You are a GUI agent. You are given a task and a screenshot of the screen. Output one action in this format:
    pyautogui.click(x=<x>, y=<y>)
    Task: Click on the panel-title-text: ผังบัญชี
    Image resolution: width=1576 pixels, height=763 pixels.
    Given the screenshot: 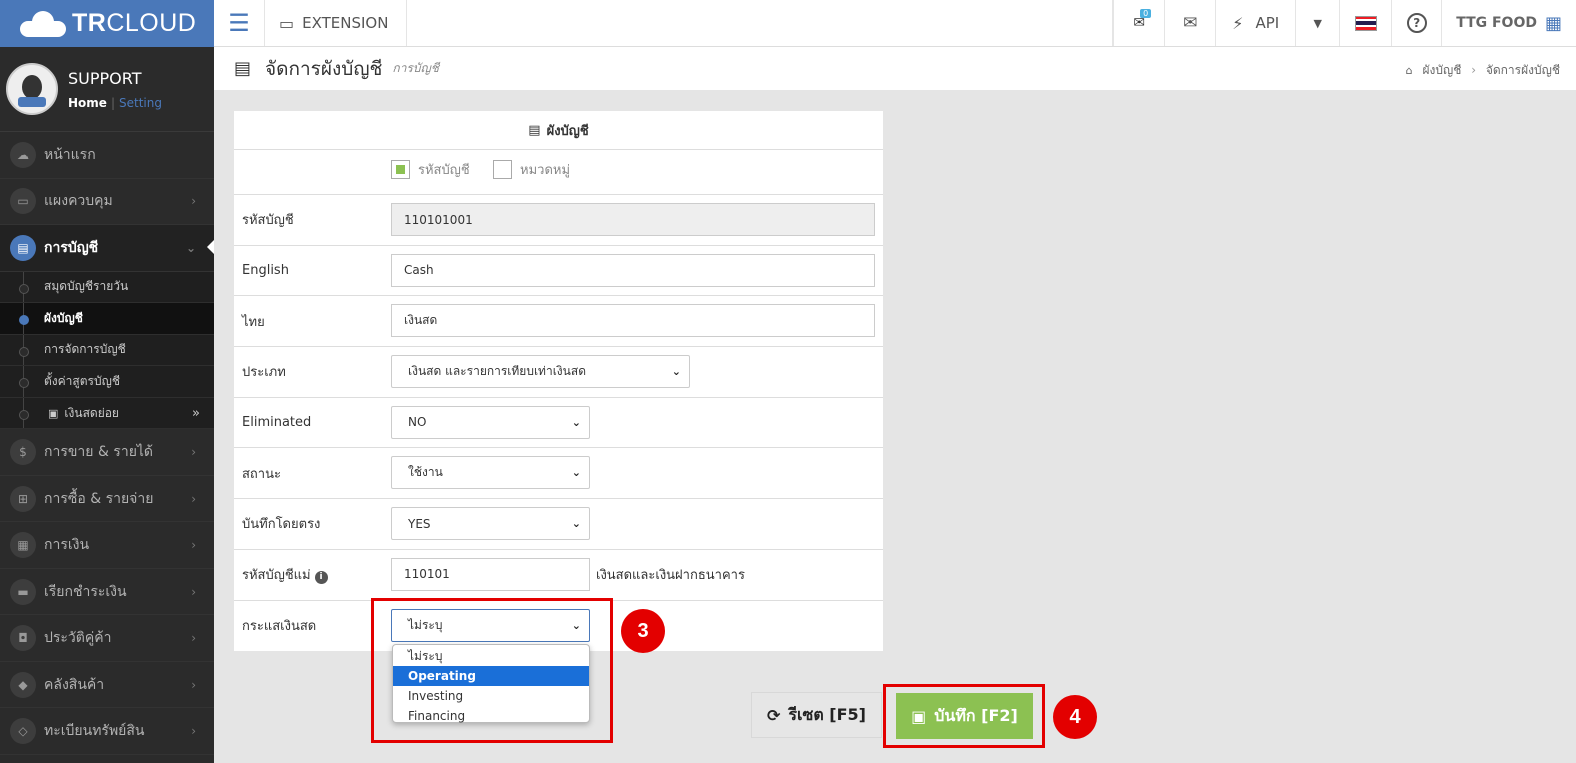 What is the action you would take?
    pyautogui.click(x=567, y=131)
    